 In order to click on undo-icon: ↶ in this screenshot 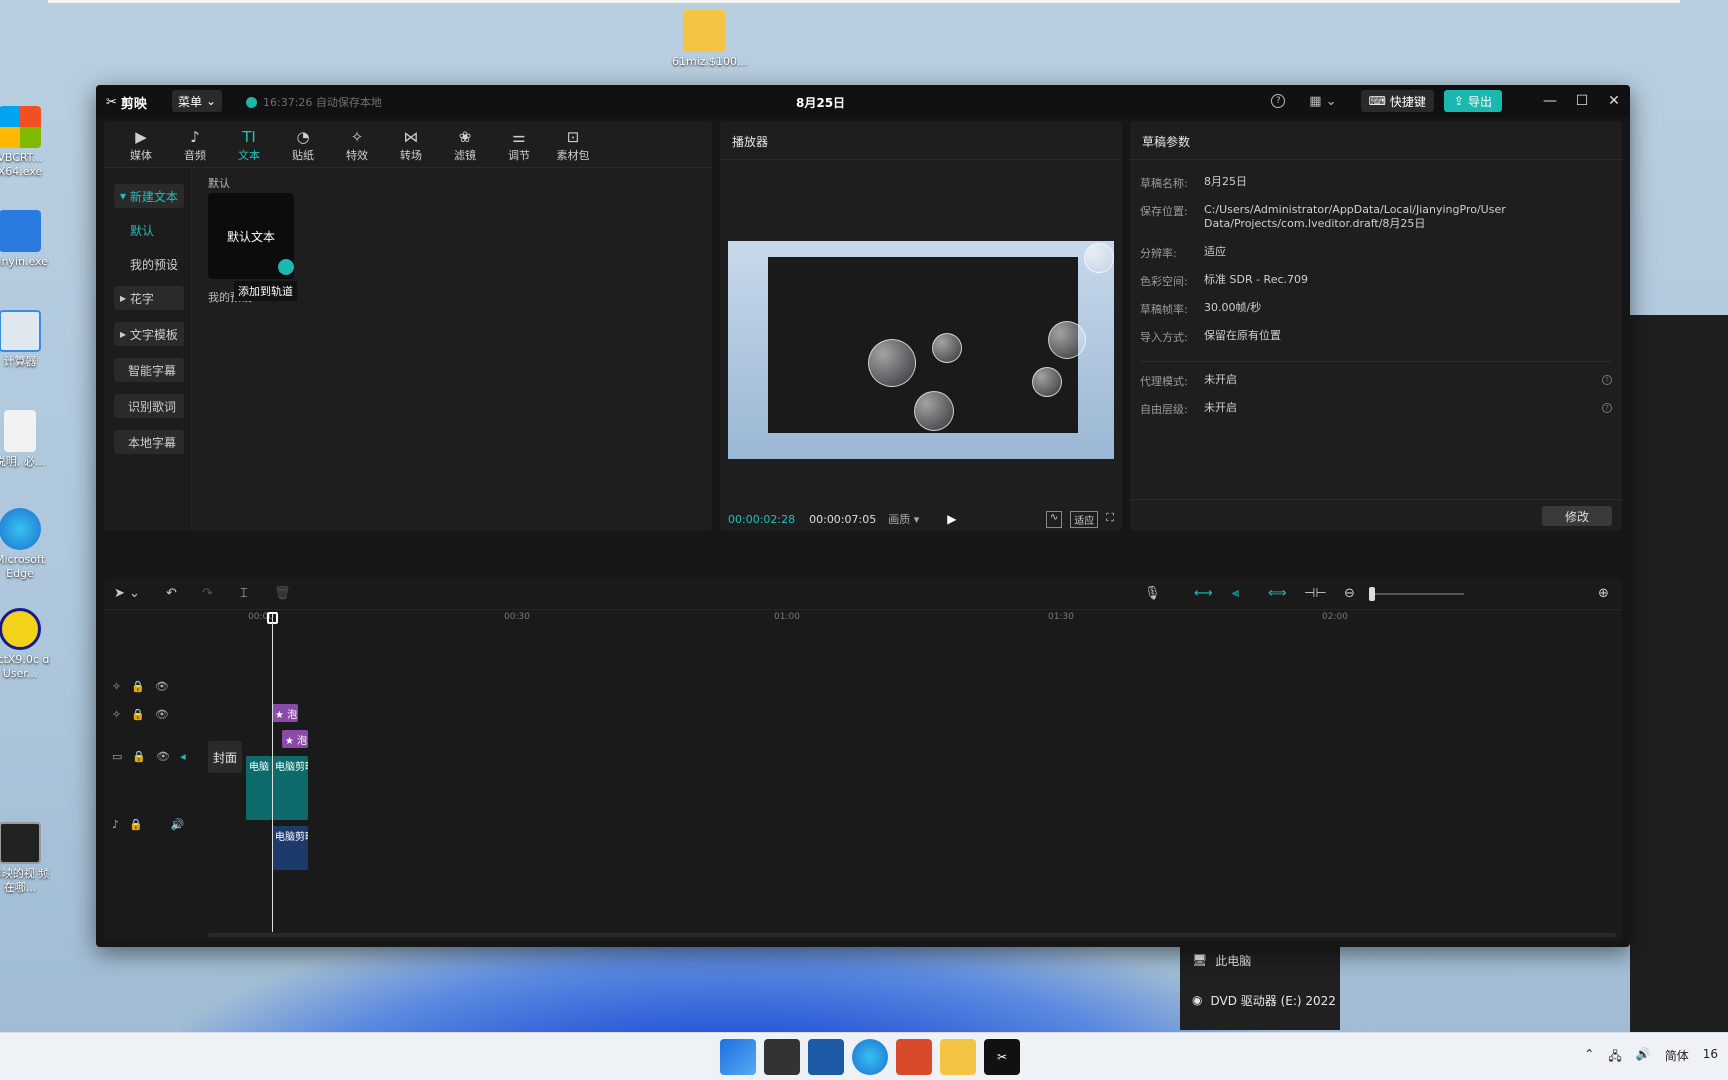, I will do `click(171, 593)`.